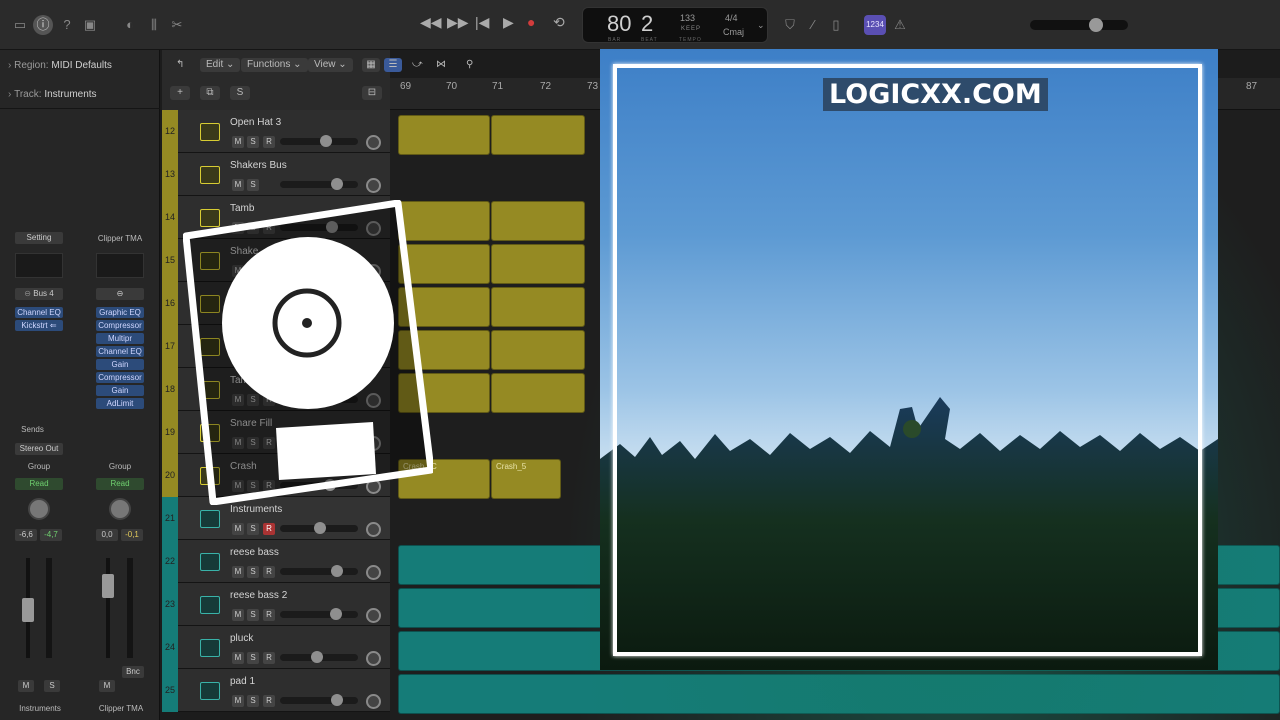 The image size is (1280, 720). Describe the element at coordinates (372, 93) in the screenshot. I see `collapse-icon: ⊟` at that location.